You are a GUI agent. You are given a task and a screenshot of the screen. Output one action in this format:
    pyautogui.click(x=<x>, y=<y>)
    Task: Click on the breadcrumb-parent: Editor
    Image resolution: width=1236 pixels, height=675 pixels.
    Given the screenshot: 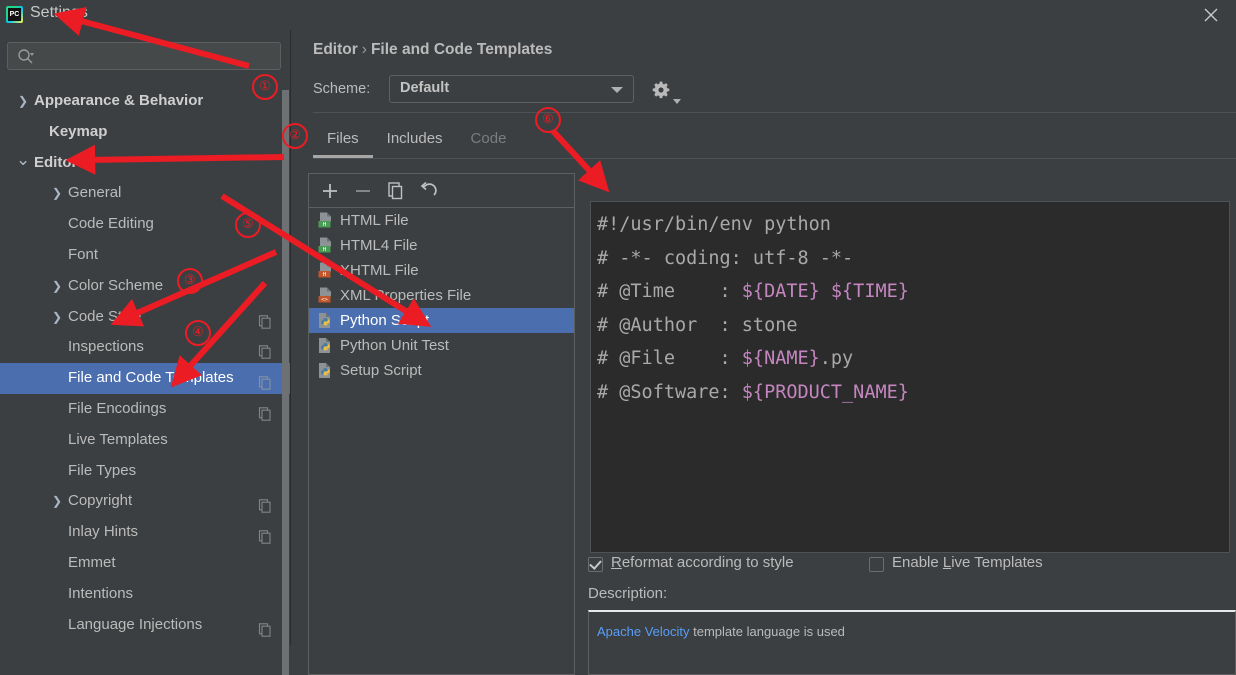 What is the action you would take?
    pyautogui.click(x=335, y=49)
    